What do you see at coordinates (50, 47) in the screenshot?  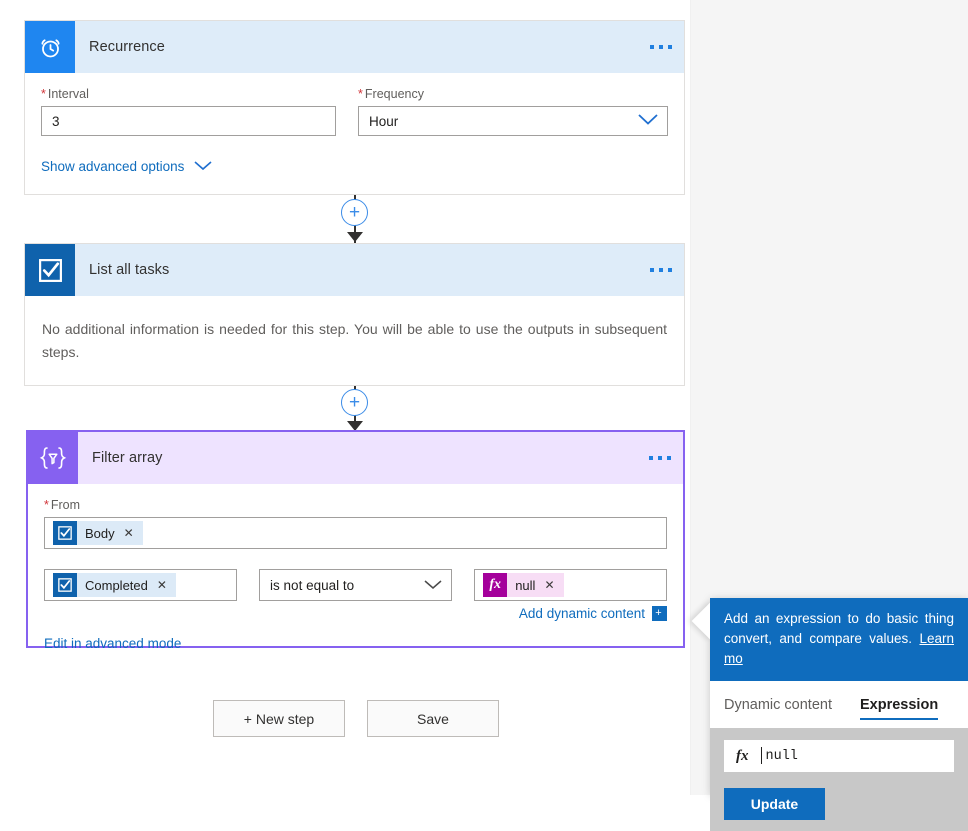 I see `alarm-clock-icon` at bounding box center [50, 47].